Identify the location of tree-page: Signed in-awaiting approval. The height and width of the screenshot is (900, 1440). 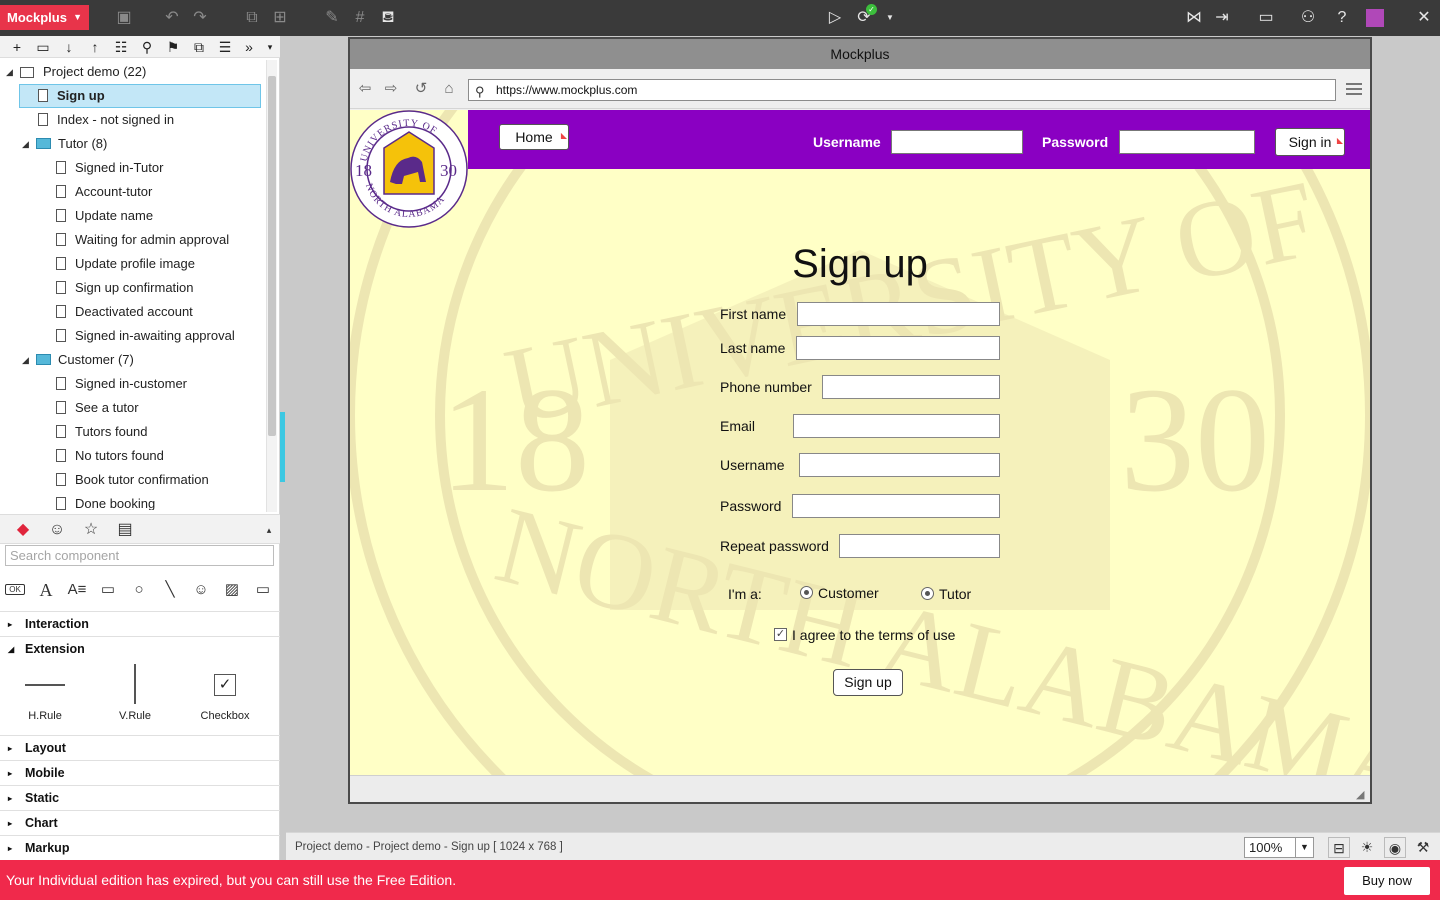
(145, 336).